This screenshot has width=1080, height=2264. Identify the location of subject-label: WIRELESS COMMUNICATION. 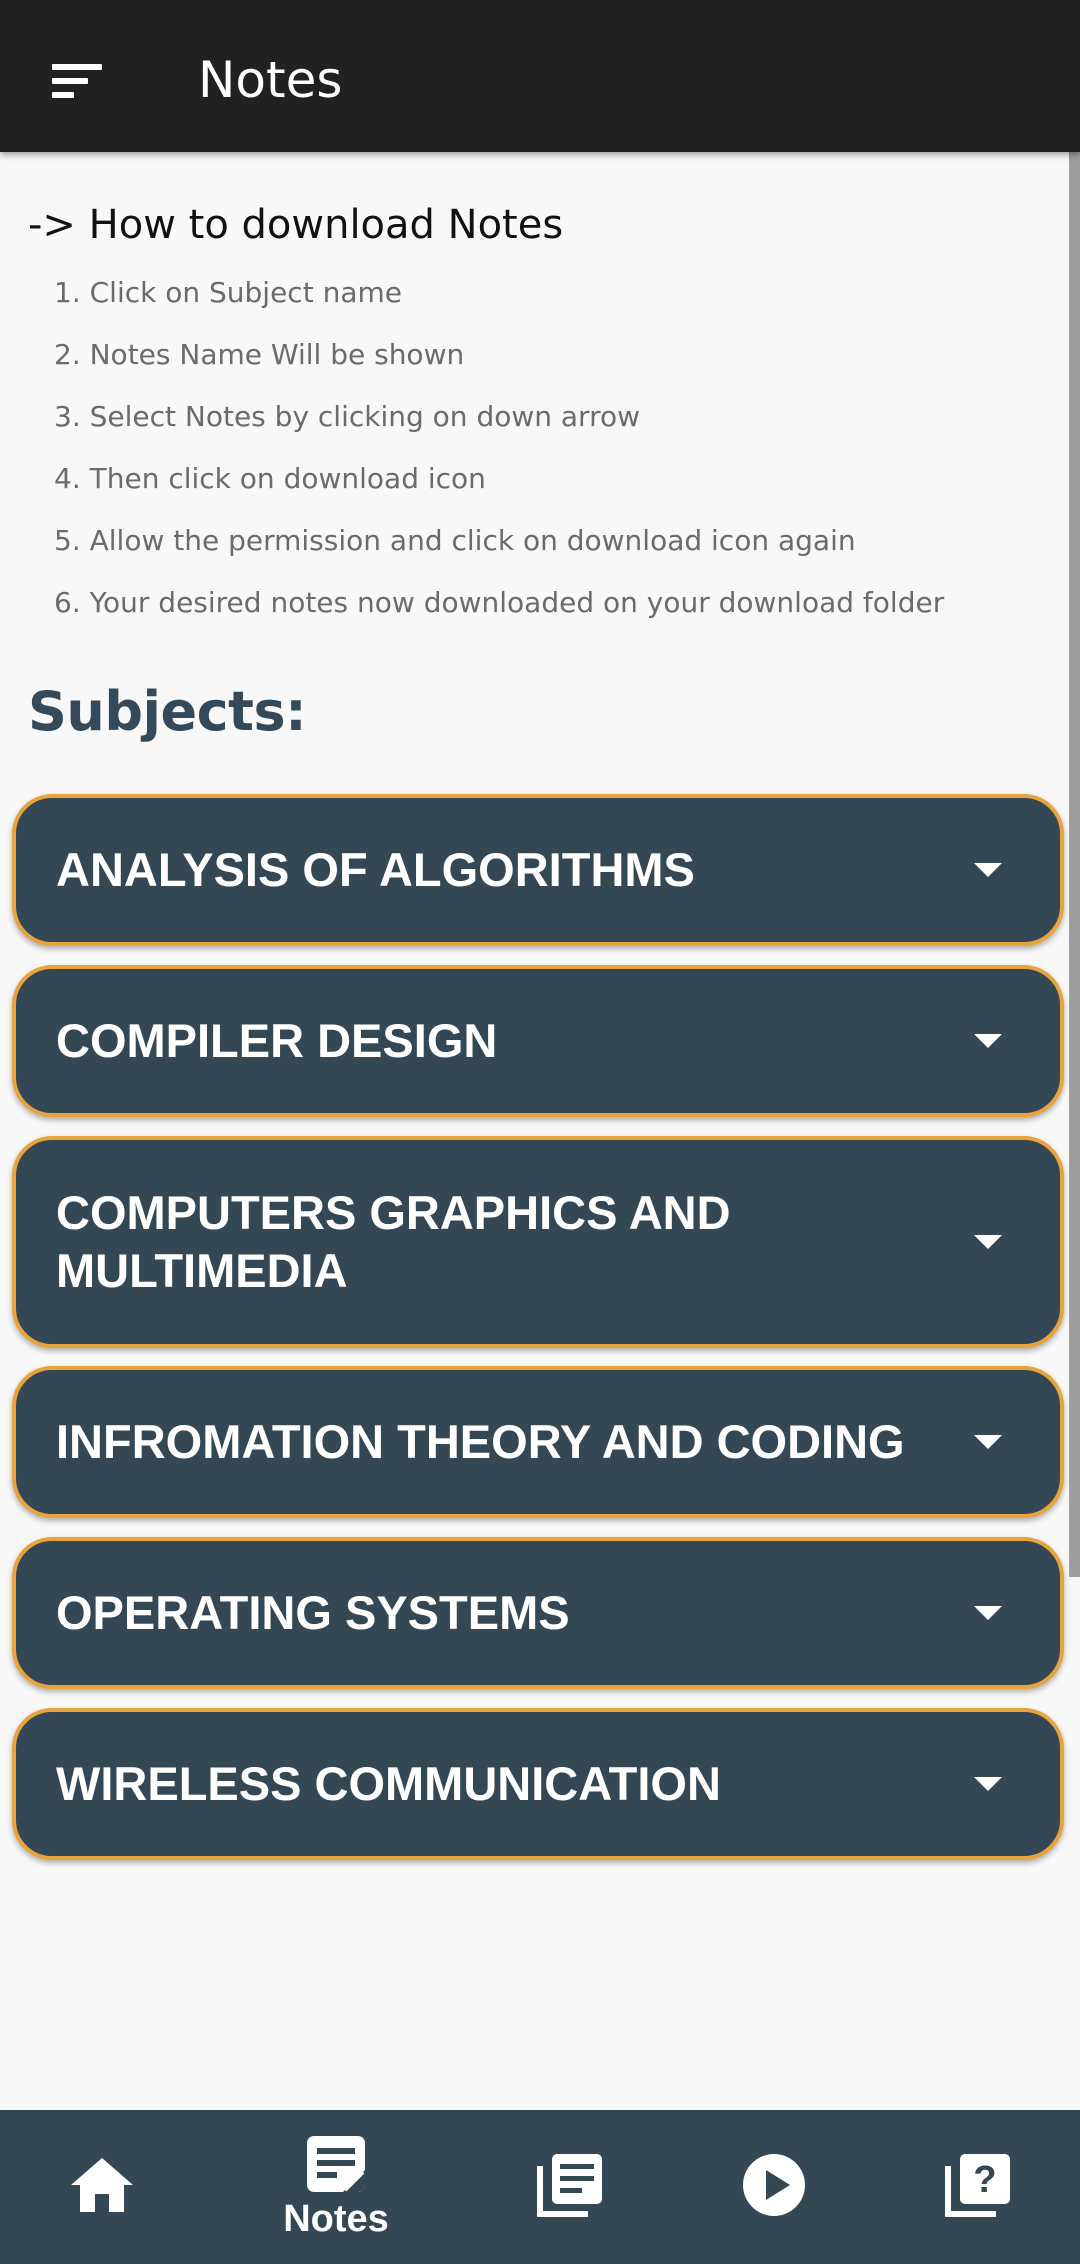
(388, 1783).